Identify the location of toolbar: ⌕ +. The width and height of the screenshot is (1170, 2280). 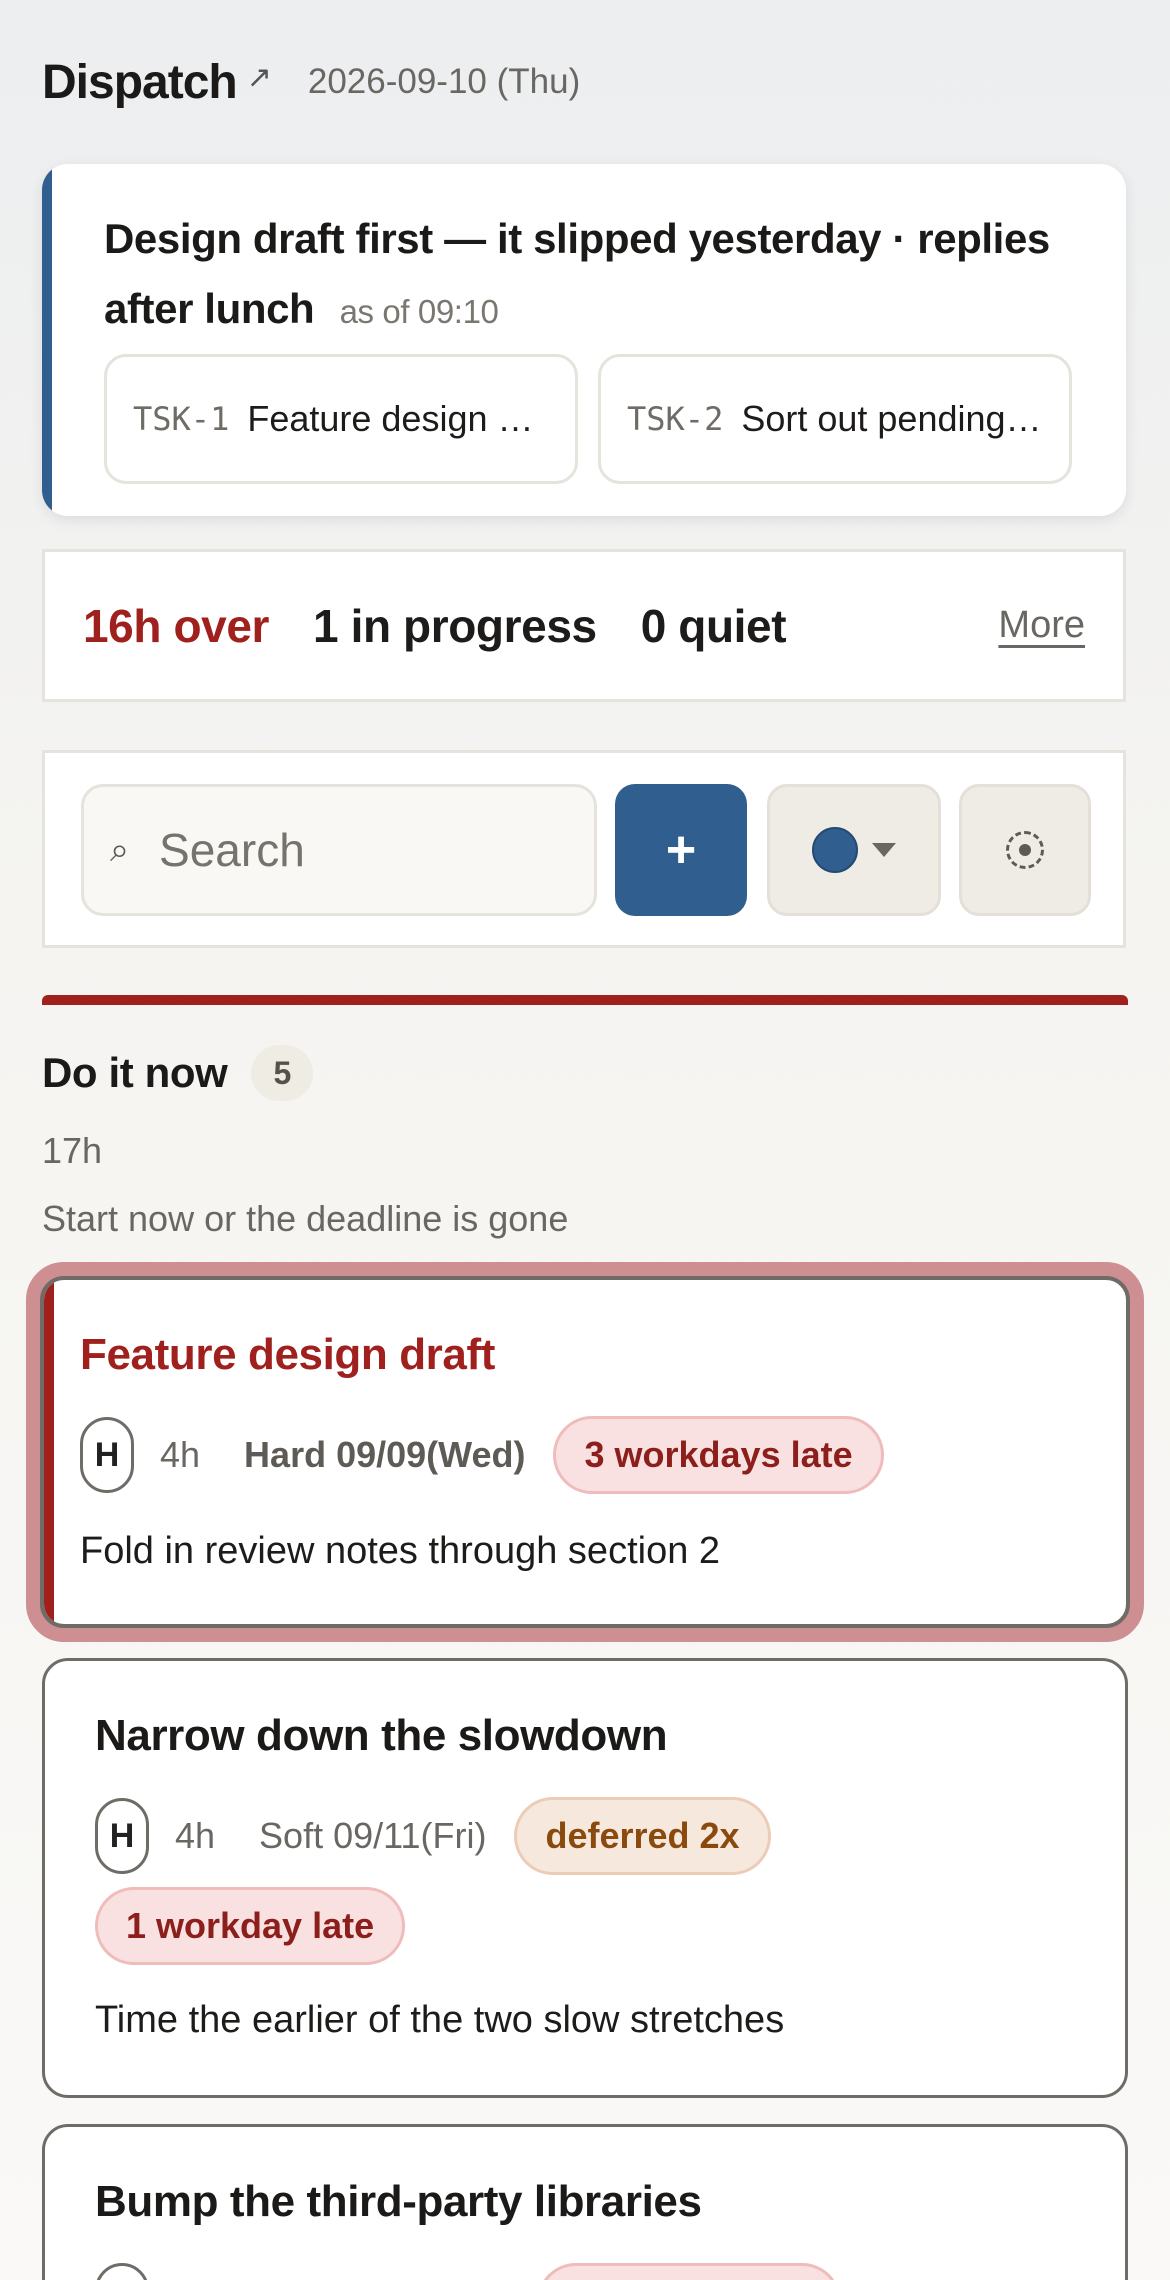
(584, 849).